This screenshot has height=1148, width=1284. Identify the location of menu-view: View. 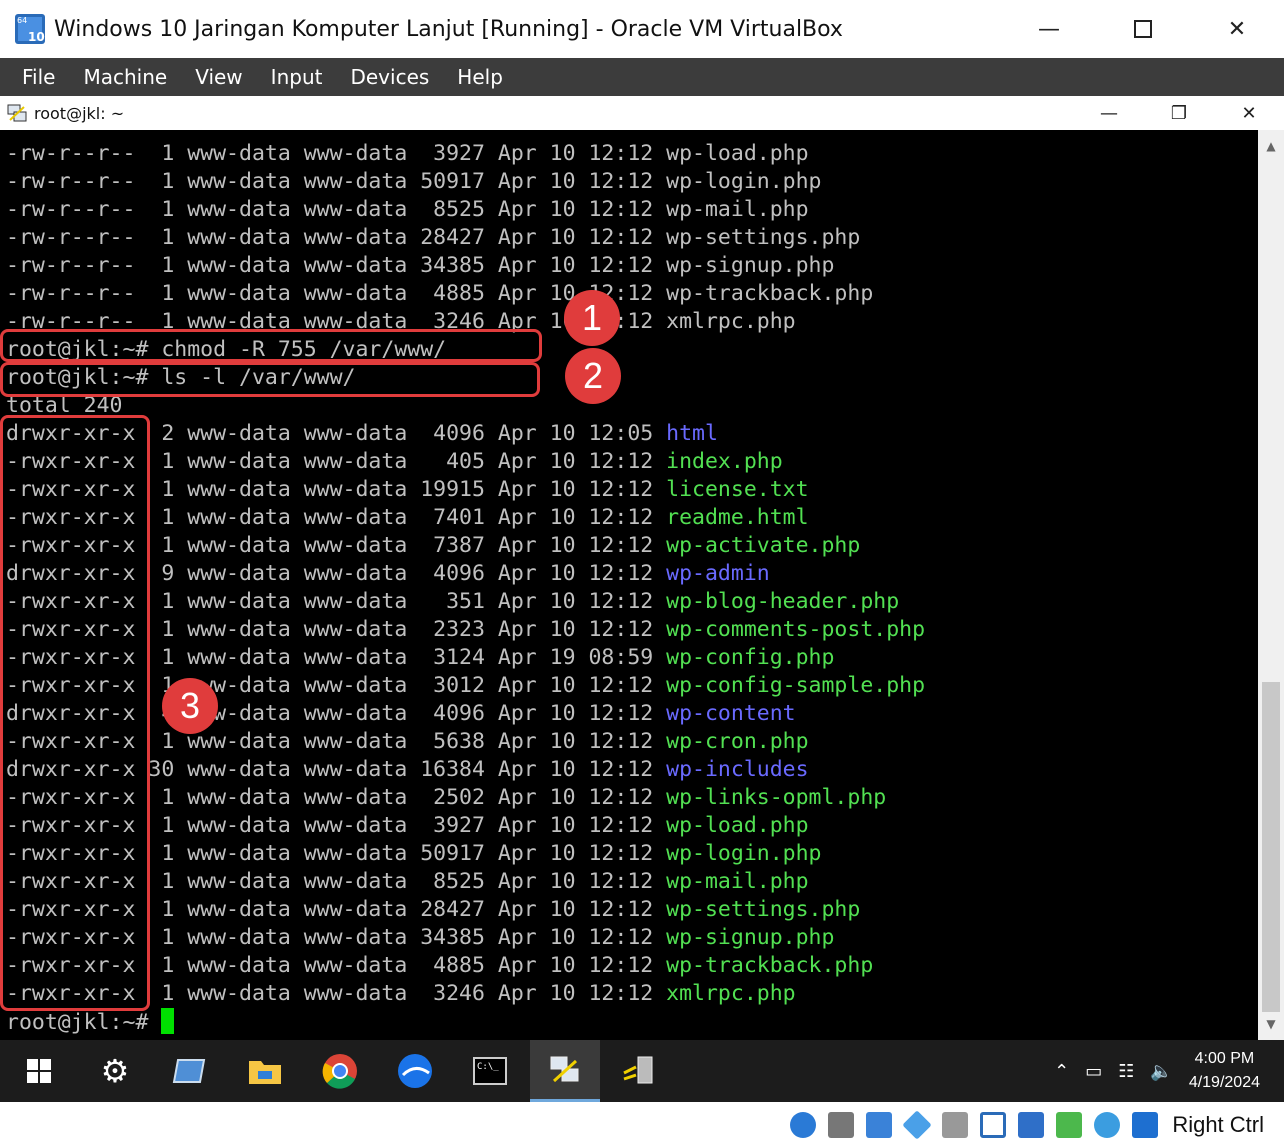
(218, 77).